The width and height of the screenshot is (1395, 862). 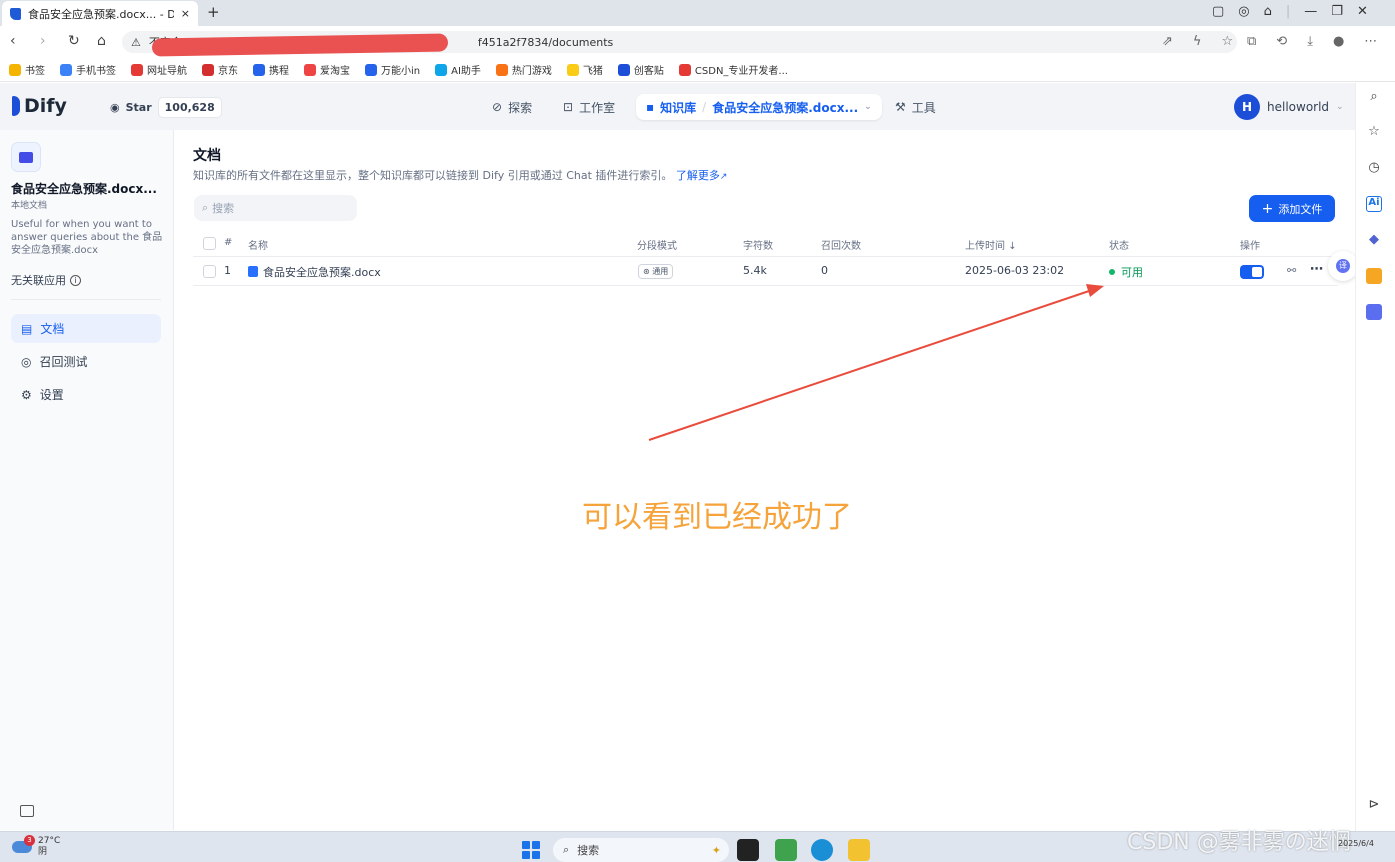 I want to click on bookmark-item: 手机书签, so click(x=88, y=69).